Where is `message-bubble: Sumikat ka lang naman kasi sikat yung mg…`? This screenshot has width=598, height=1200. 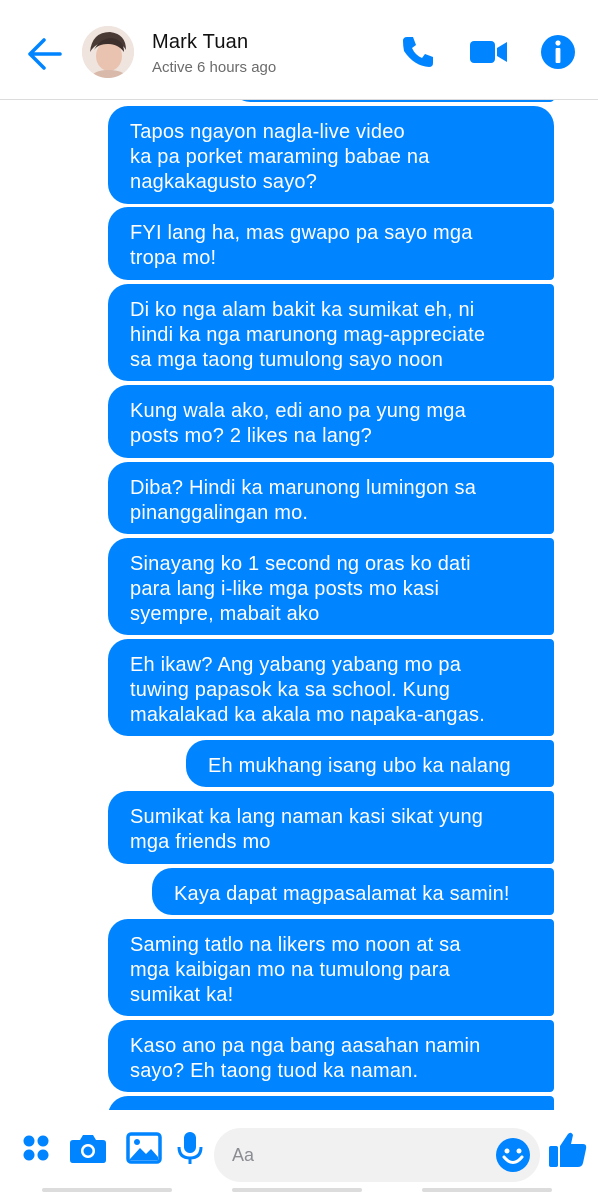 message-bubble: Sumikat ka lang naman kasi sikat yung mg… is located at coordinates (331, 827).